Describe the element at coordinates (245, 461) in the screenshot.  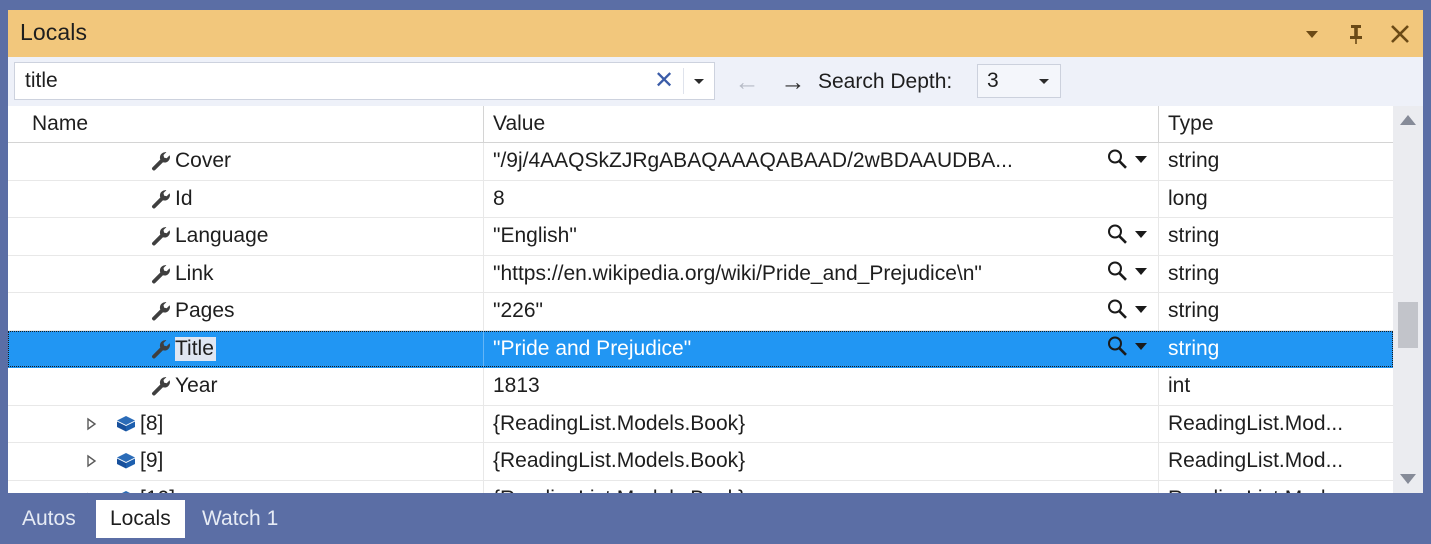
I see `cell-name: [9]` at that location.